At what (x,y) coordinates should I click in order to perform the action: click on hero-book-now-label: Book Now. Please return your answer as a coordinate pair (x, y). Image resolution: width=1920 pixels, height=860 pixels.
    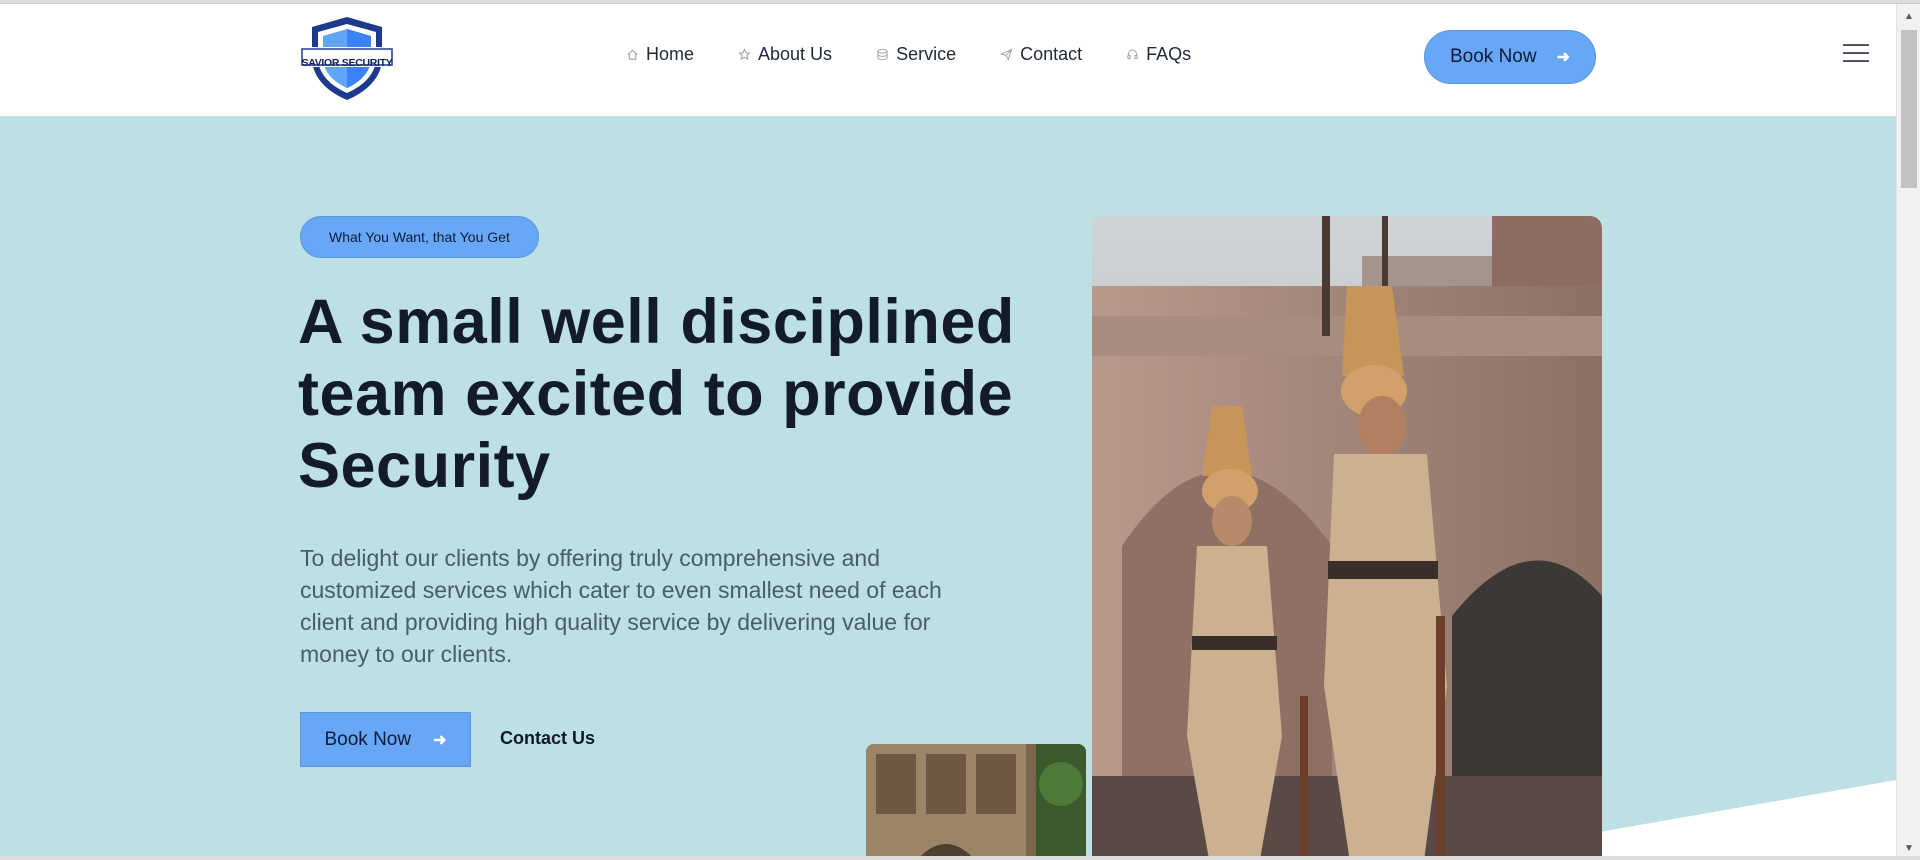
    Looking at the image, I should click on (368, 739).